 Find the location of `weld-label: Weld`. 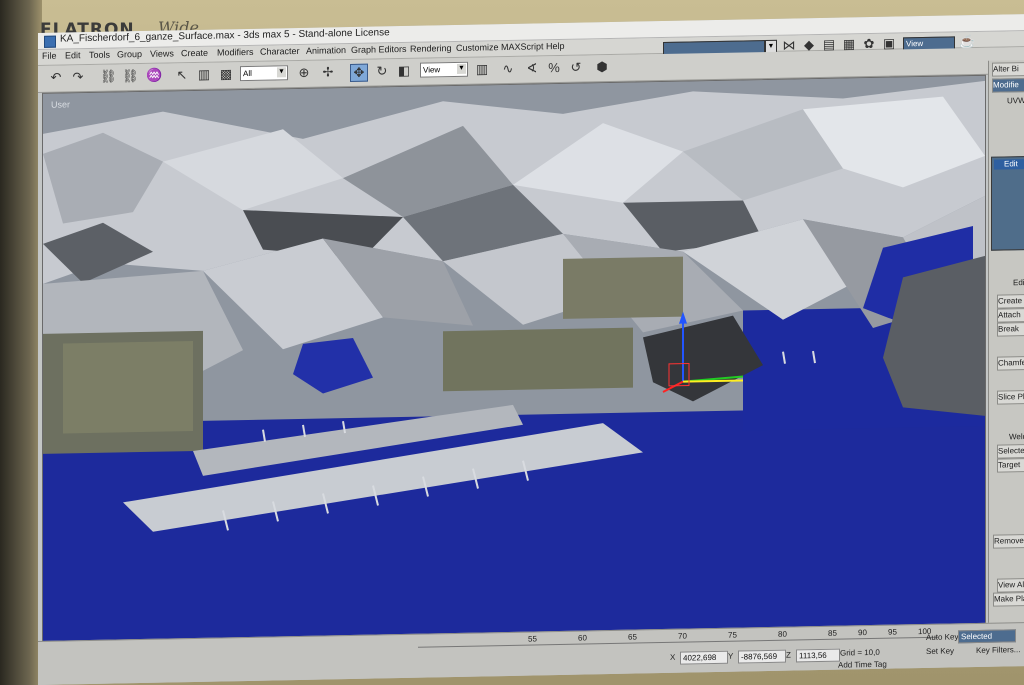

weld-label: Weld is located at coordinates (1016, 437).